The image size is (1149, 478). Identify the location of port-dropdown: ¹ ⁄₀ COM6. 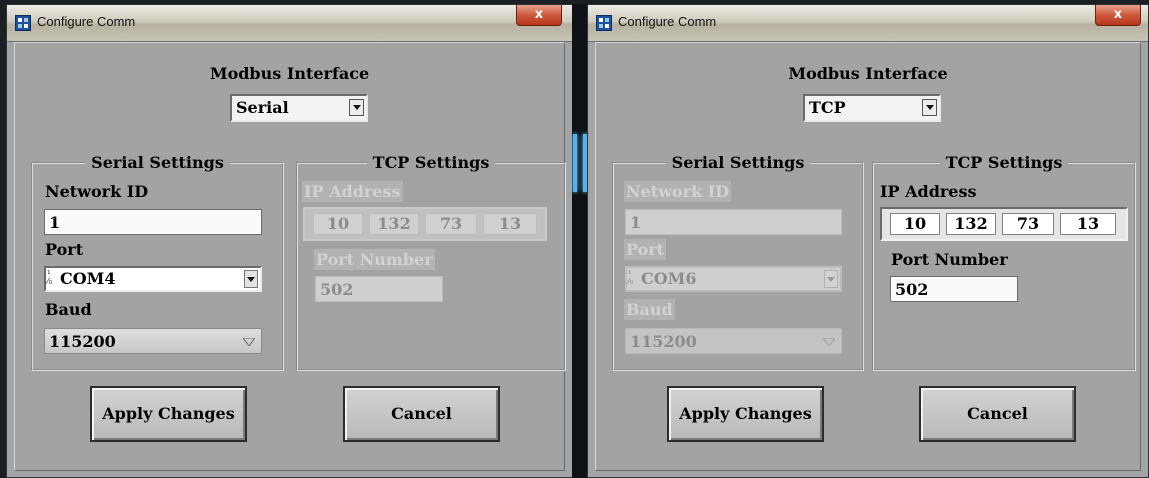
(733, 279).